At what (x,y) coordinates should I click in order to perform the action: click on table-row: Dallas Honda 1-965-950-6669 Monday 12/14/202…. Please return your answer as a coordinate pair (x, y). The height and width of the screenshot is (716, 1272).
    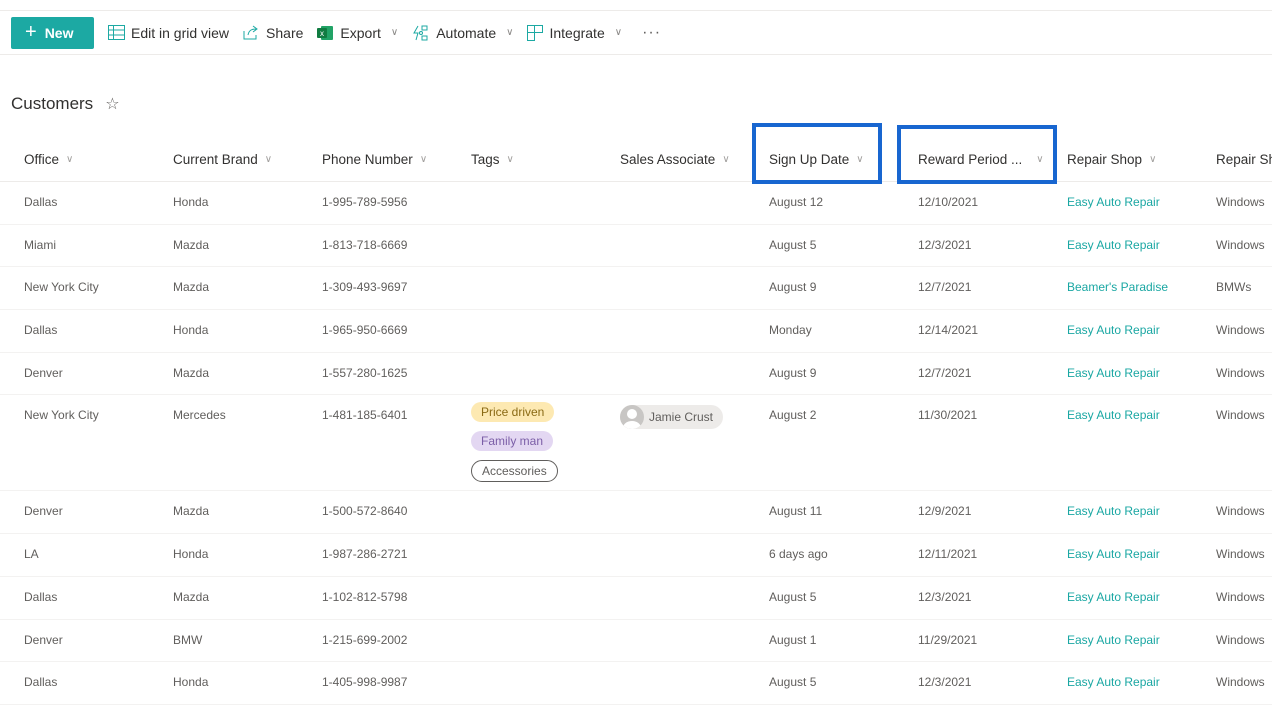
    Looking at the image, I should click on (636, 331).